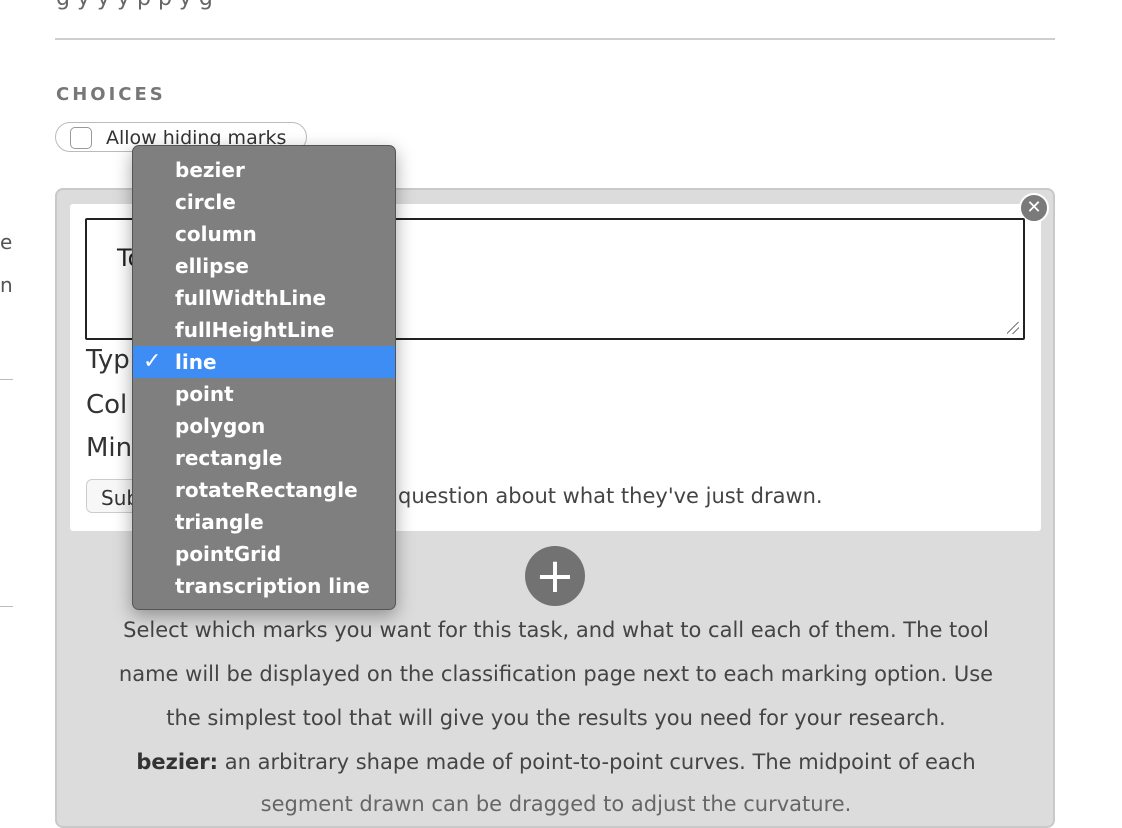 The width and height of the screenshot is (1122, 828). Describe the element at coordinates (111, 94) in the screenshot. I see `choices-heading: CHOICES` at that location.